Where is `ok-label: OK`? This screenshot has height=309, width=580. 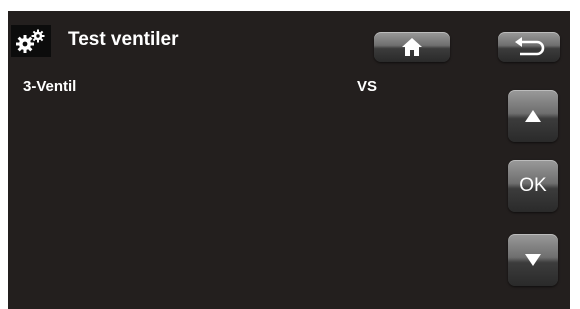 ok-label: OK is located at coordinates (533, 185).